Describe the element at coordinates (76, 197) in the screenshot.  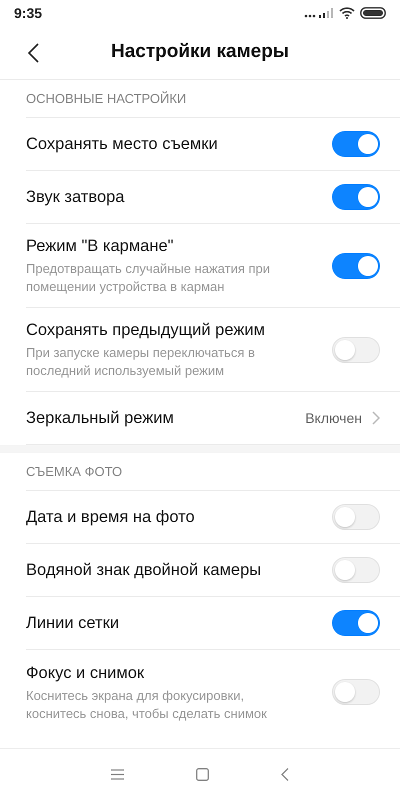
I see `setting-label: Звук затвора` at that location.